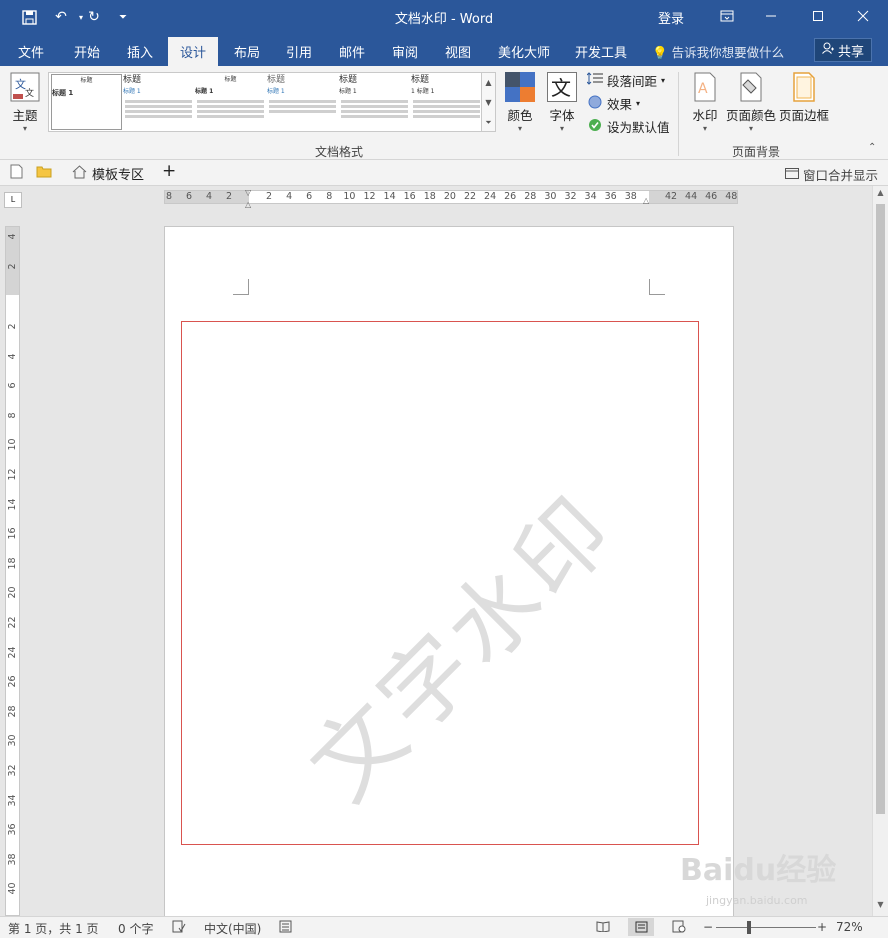 This screenshot has height=938, width=888. Describe the element at coordinates (595, 126) in the screenshot. I see `checkmark-icon` at that location.